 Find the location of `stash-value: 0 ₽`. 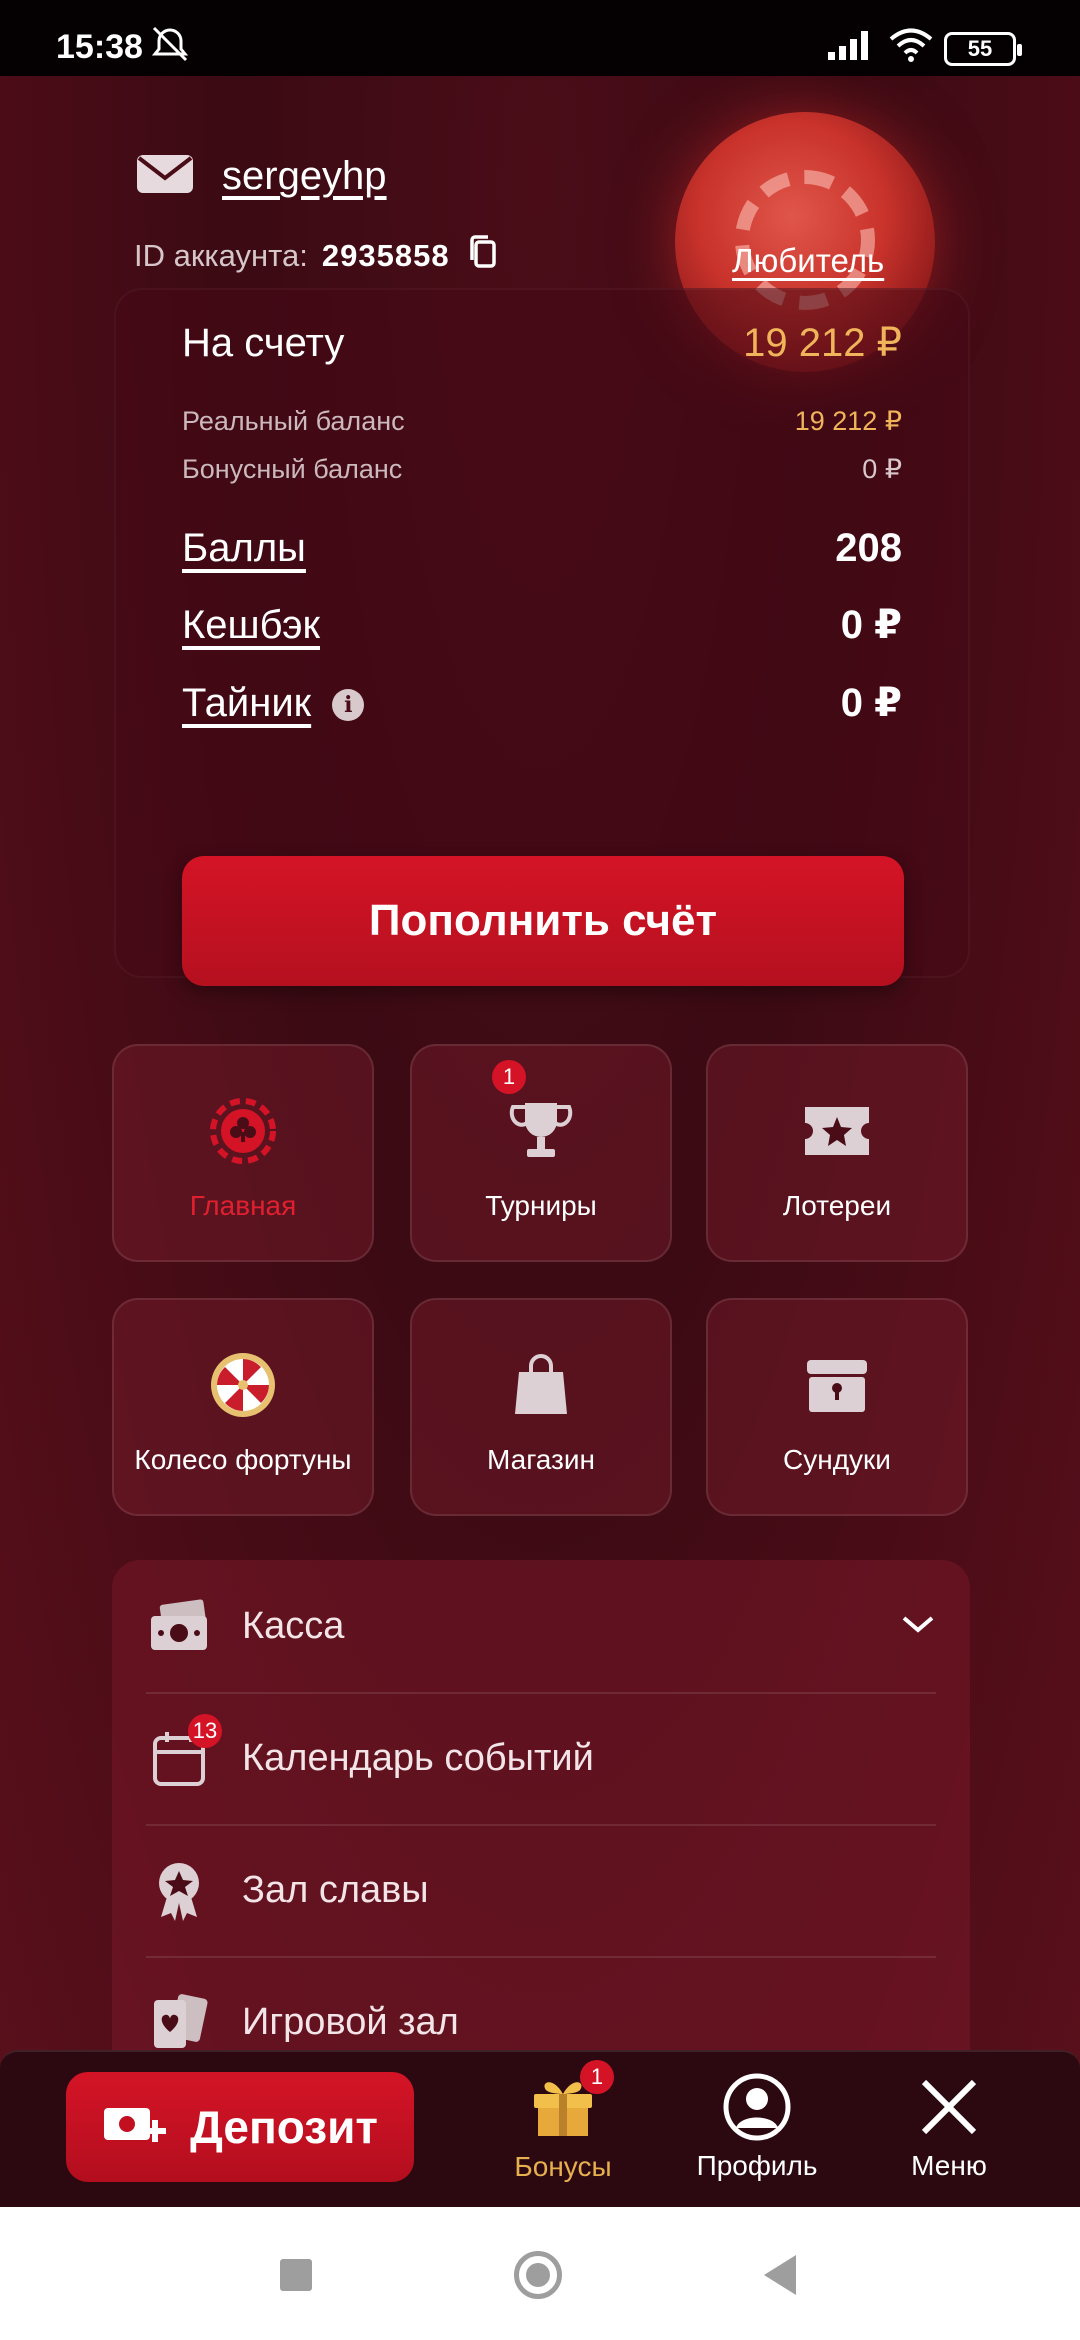

stash-value: 0 ₽ is located at coordinates (871, 703).